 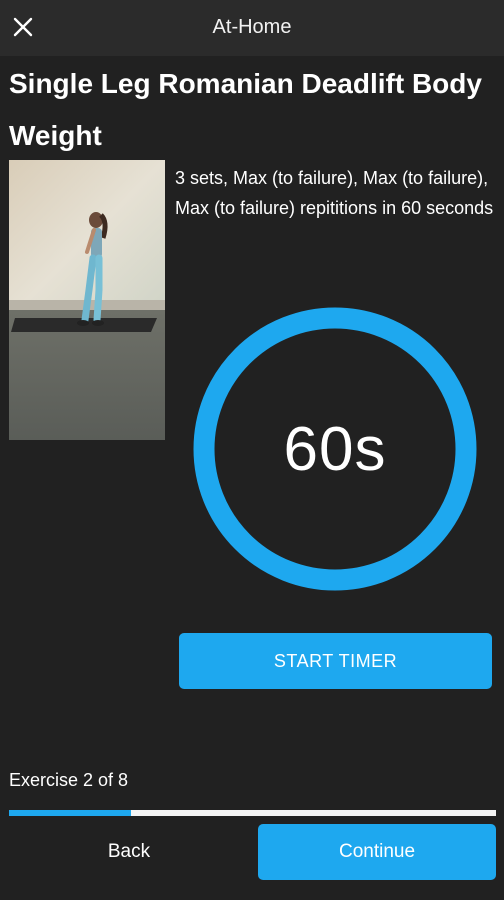 I want to click on exercise-title: Single Leg Romanian Deadlift Body Weight, so click(x=245, y=109).